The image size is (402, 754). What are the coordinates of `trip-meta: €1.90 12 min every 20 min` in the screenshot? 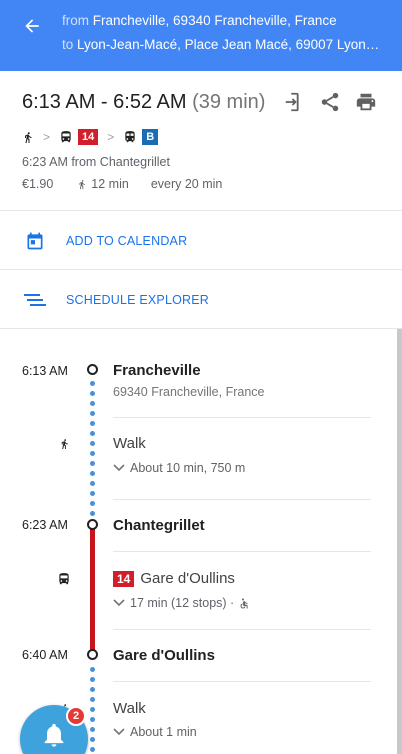 It's located at (122, 184).